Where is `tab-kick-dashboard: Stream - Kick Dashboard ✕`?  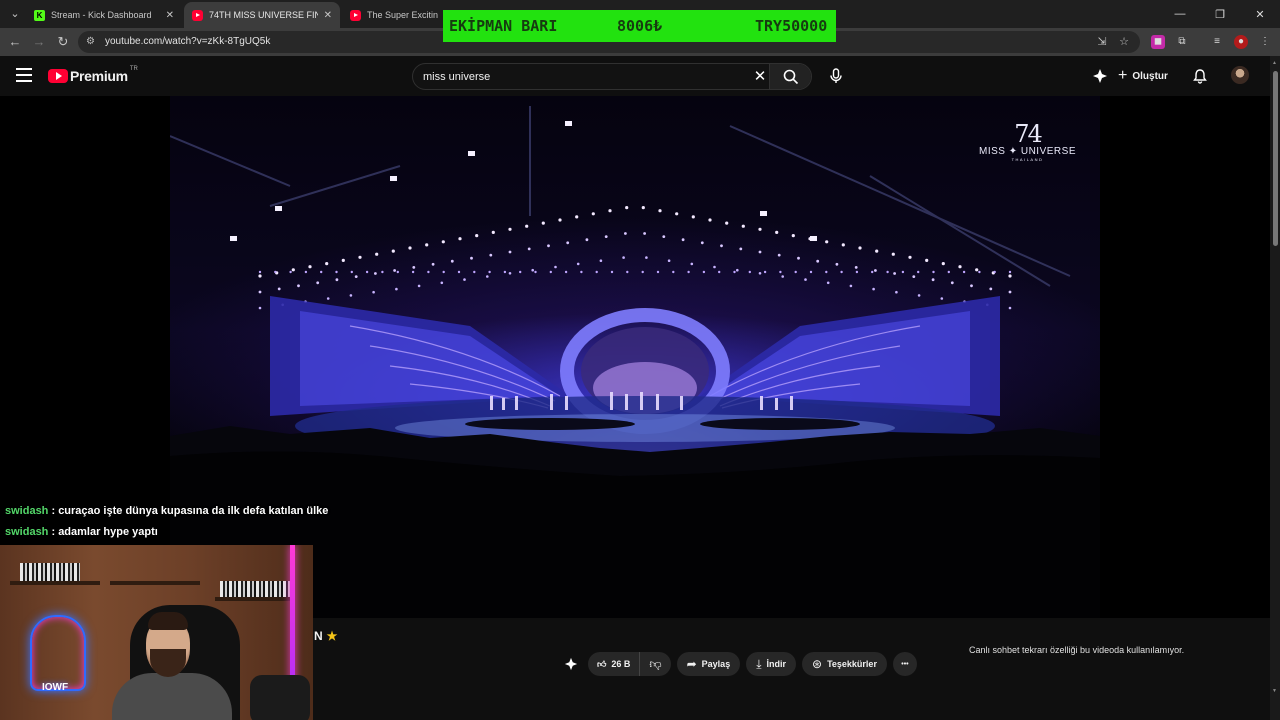
tab-kick-dashboard: Stream - Kick Dashboard ✕ is located at coordinates (104, 15).